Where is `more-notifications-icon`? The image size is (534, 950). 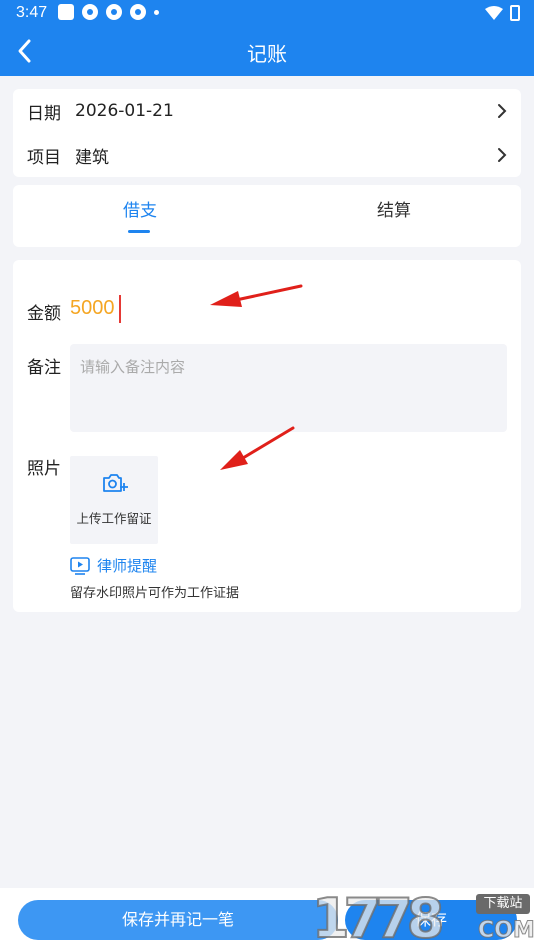 more-notifications-icon is located at coordinates (156, 12).